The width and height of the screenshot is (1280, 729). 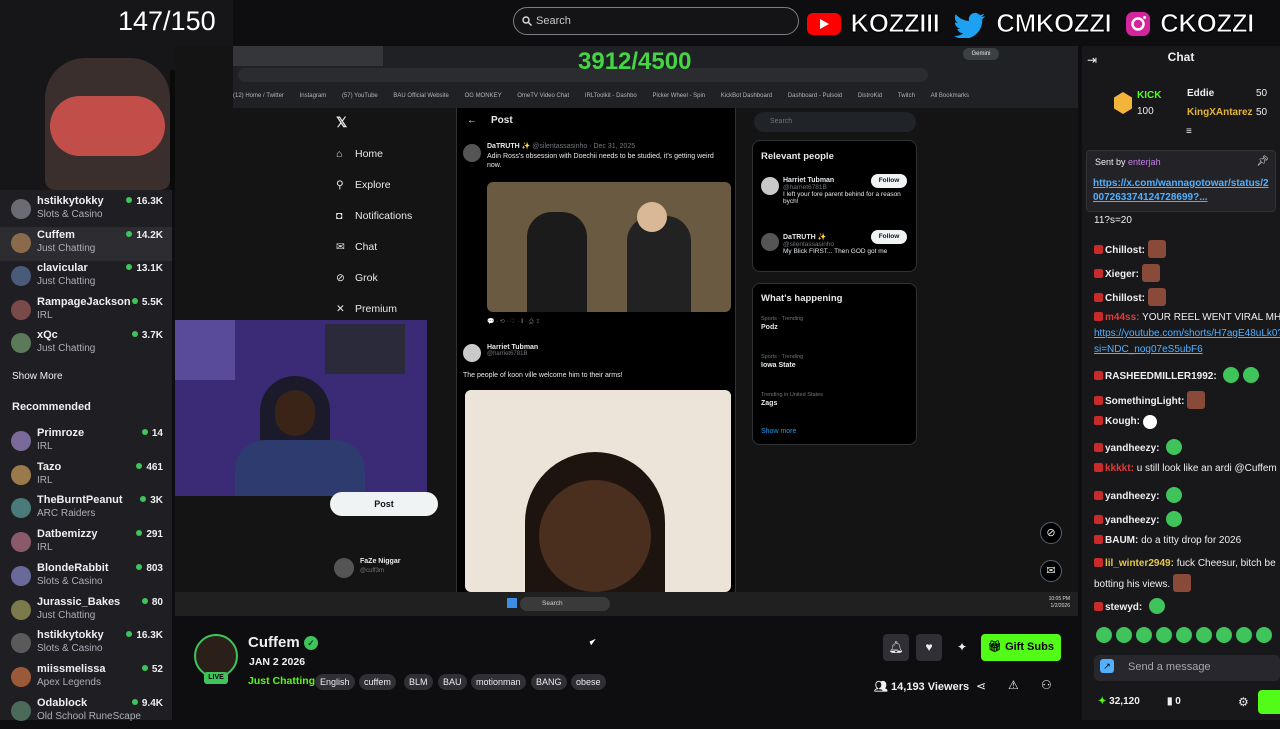 What do you see at coordinates (1269, 702) in the screenshot?
I see `chat-send-button` at bounding box center [1269, 702].